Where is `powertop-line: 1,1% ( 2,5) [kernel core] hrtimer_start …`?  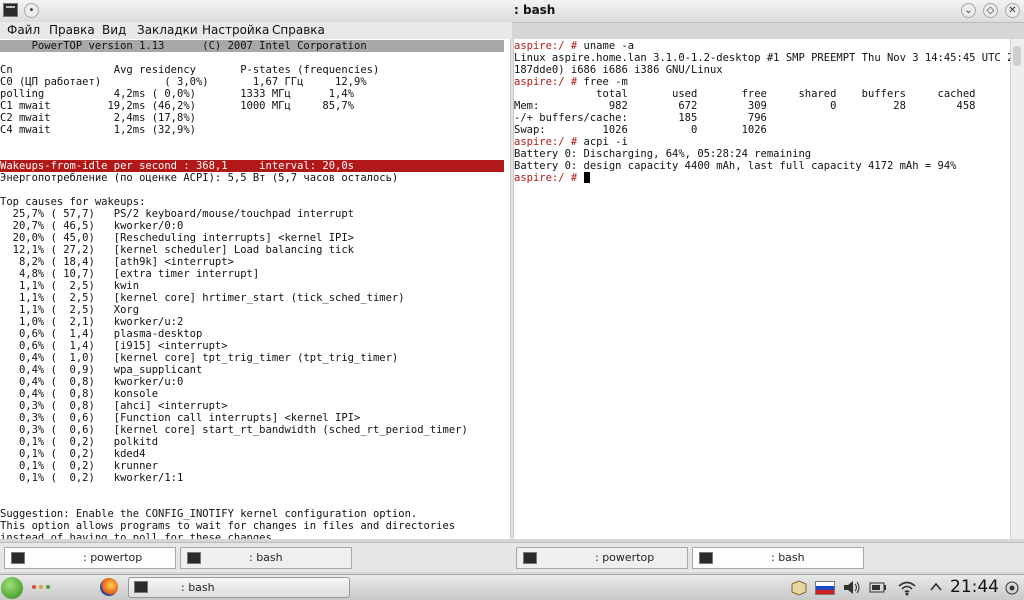 powertop-line: 1,1% ( 2,5) [kernel core] hrtimer_start … is located at coordinates (202, 298).